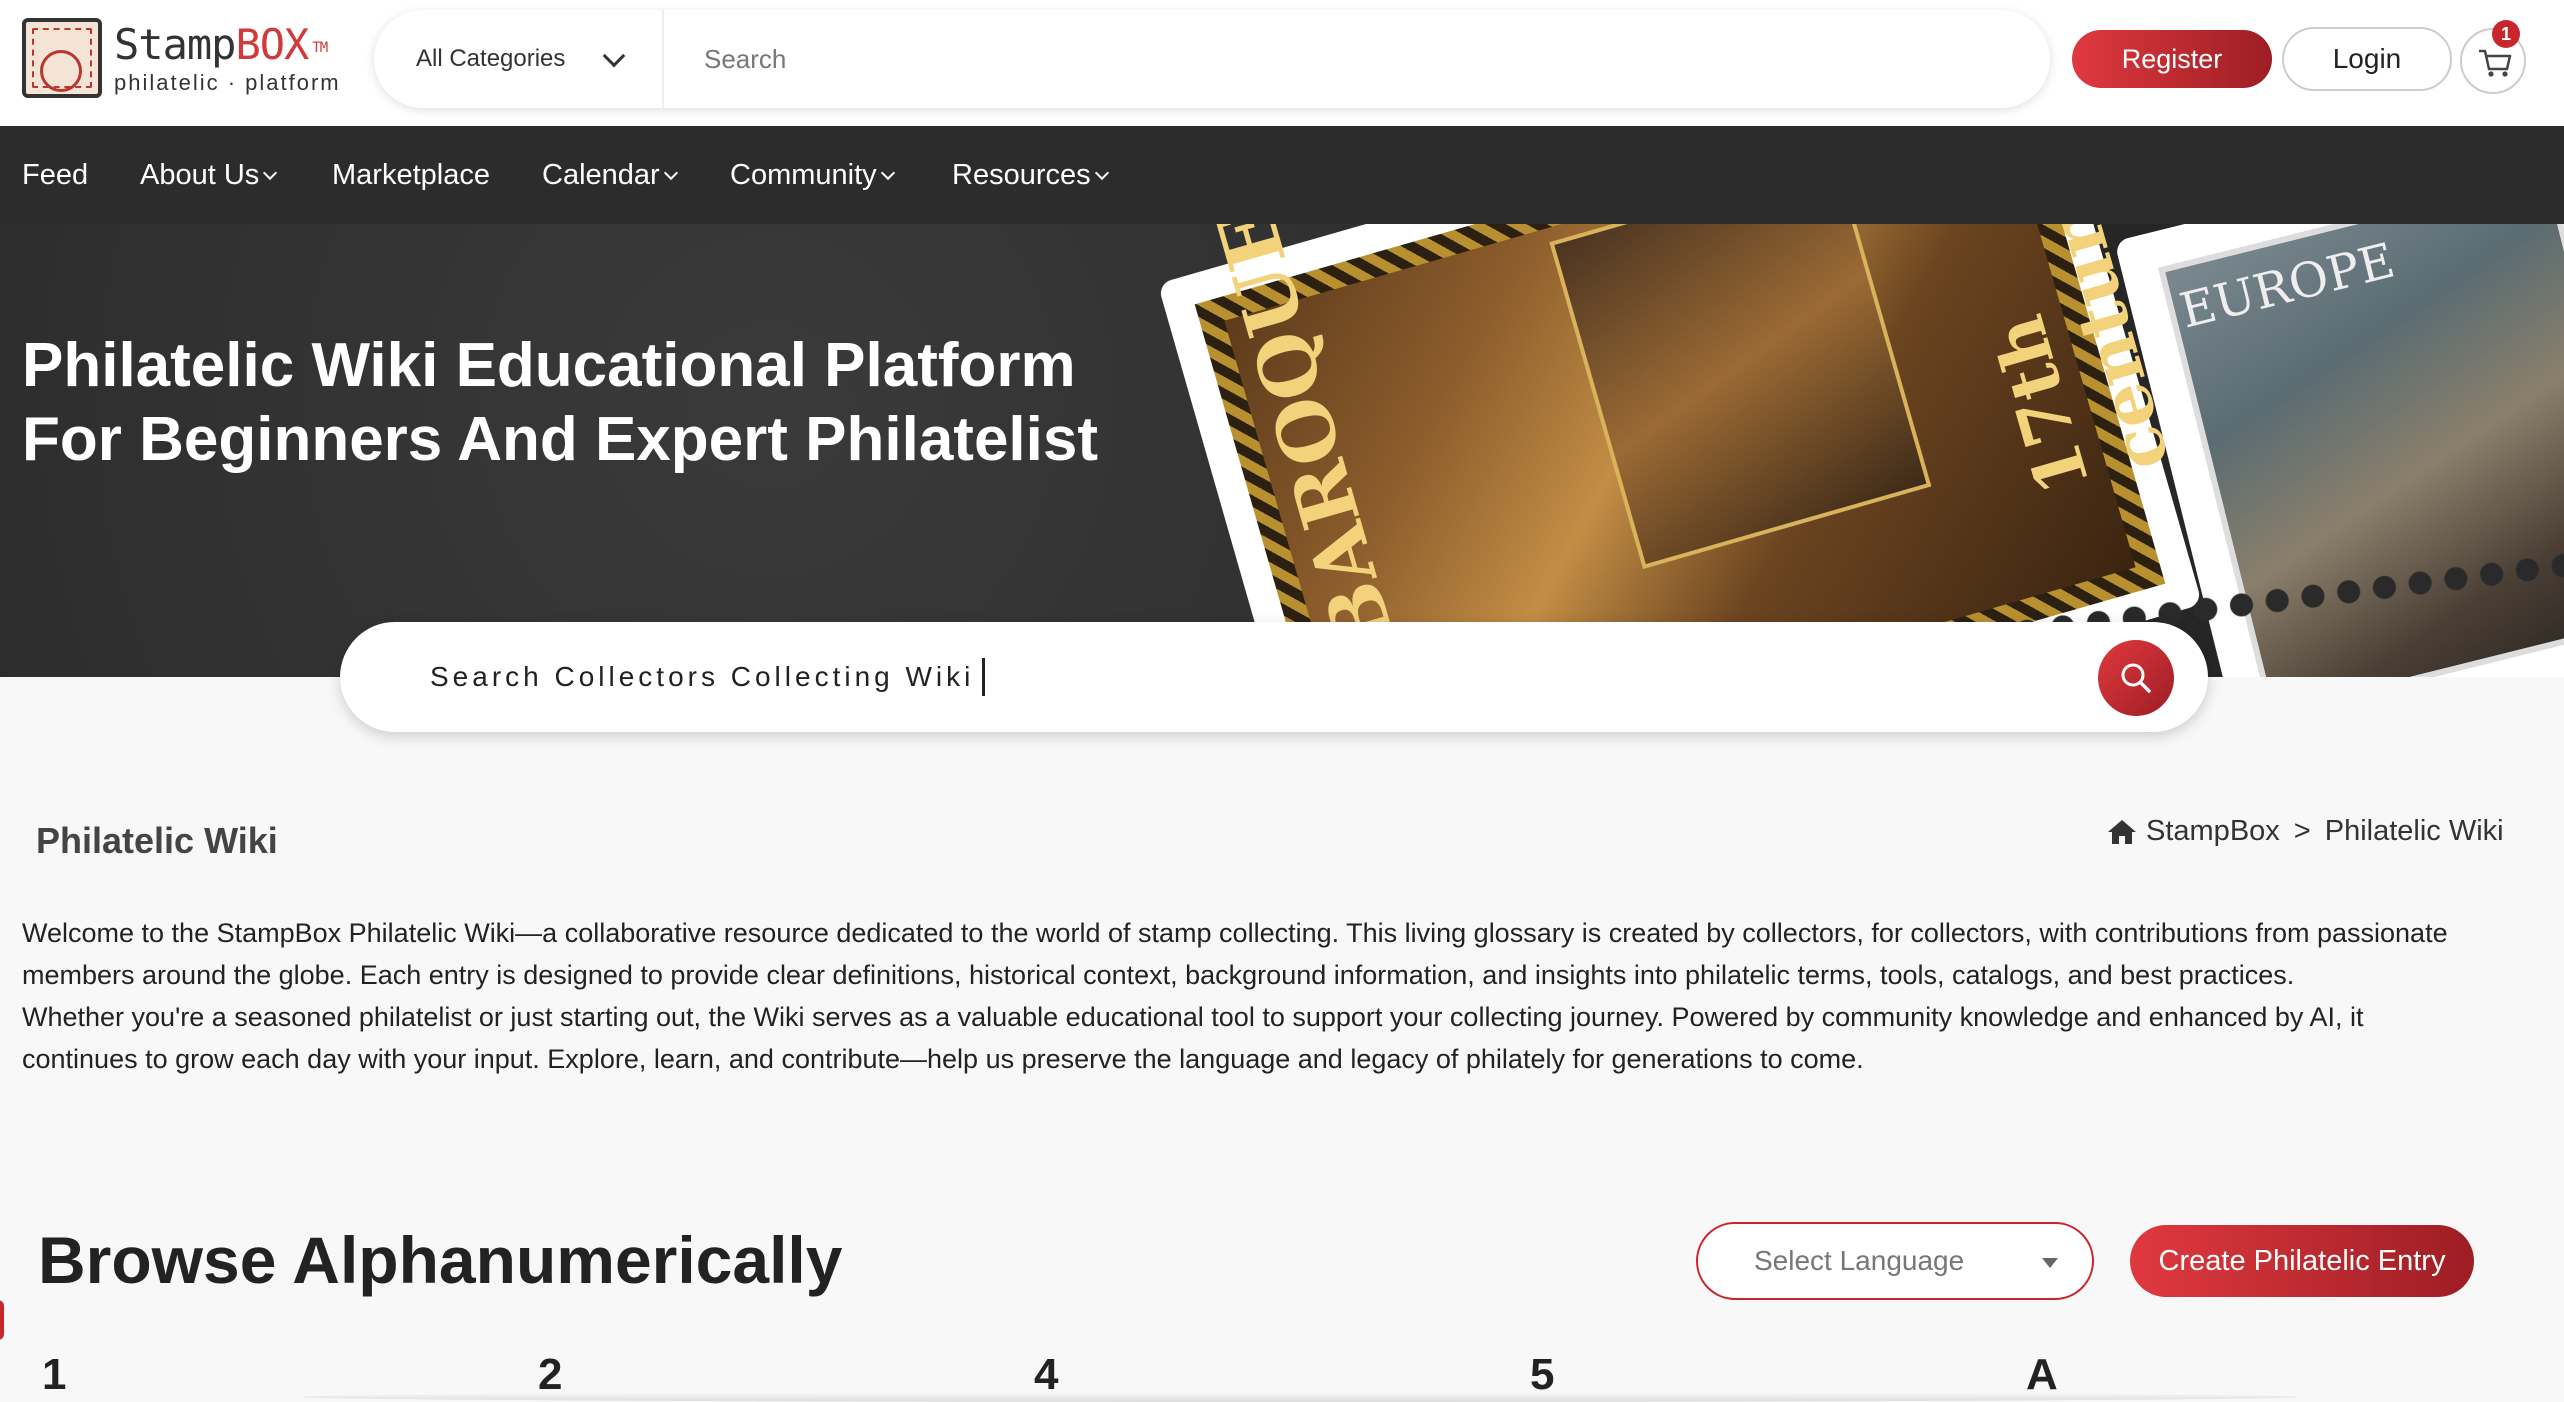  What do you see at coordinates (1021, 174) in the screenshot?
I see `nav-item-label: Resources` at bounding box center [1021, 174].